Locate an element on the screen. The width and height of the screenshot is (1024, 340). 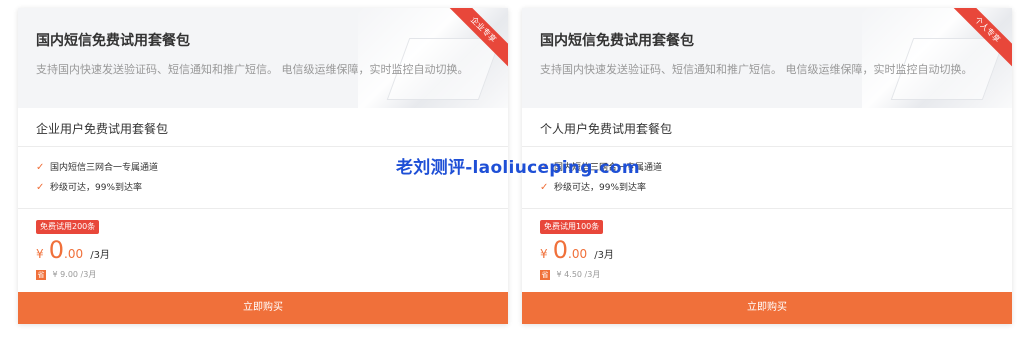
original-price: ¥ 4.50 /3月 is located at coordinates (578, 274).